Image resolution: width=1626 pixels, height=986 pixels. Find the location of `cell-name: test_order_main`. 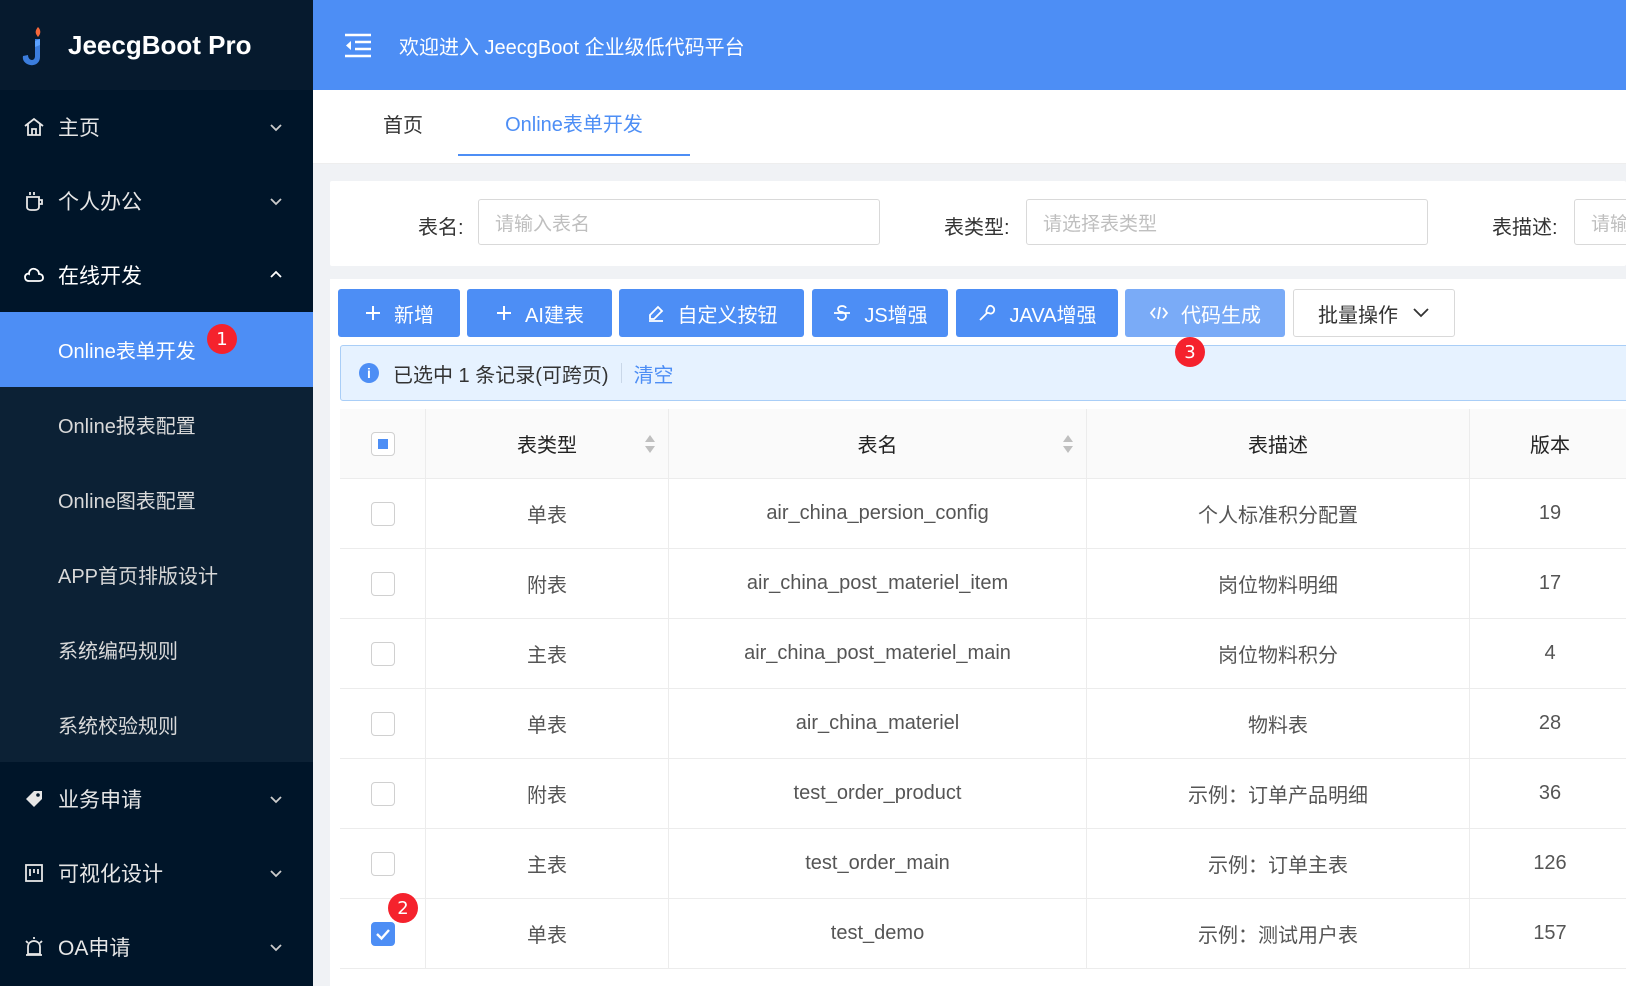

cell-name: test_order_main is located at coordinates (878, 863).